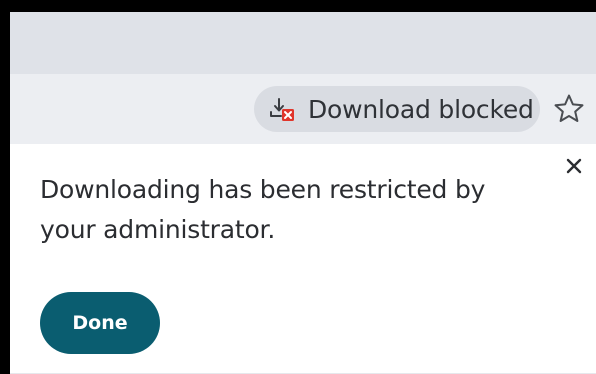 The height and width of the screenshot is (374, 596). I want to click on download-blocked-chip: Download blocked, so click(397, 109).